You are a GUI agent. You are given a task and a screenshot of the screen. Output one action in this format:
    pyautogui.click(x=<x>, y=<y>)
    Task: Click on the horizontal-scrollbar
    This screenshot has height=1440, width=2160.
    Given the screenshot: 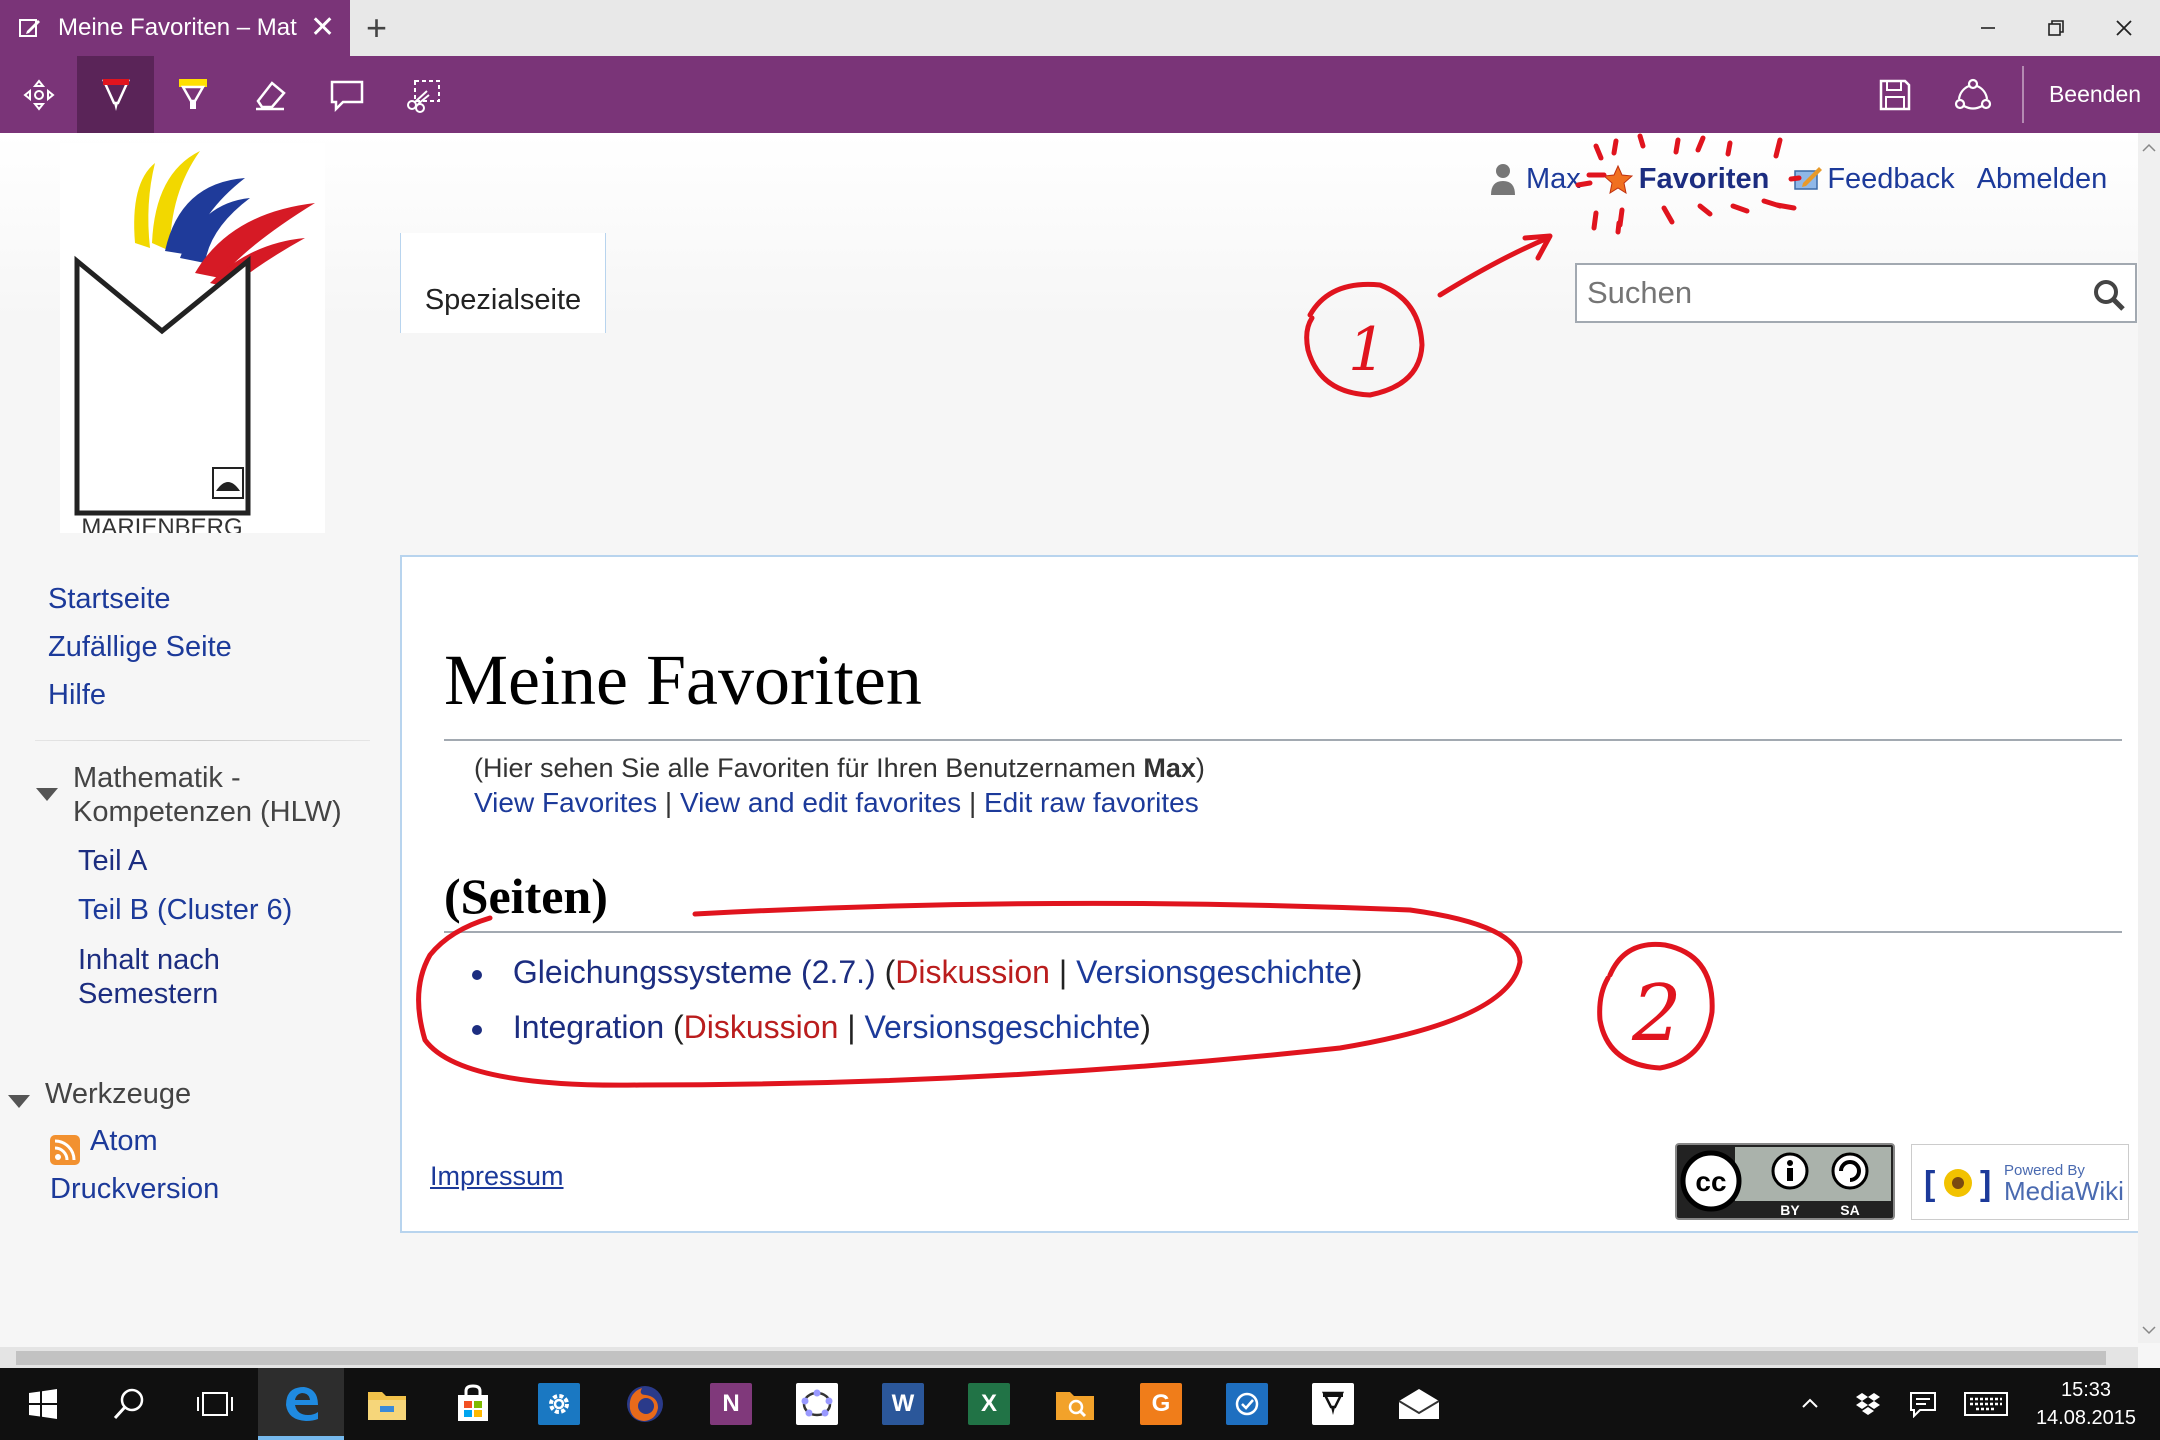 What is the action you would take?
    pyautogui.click(x=1069, y=1358)
    